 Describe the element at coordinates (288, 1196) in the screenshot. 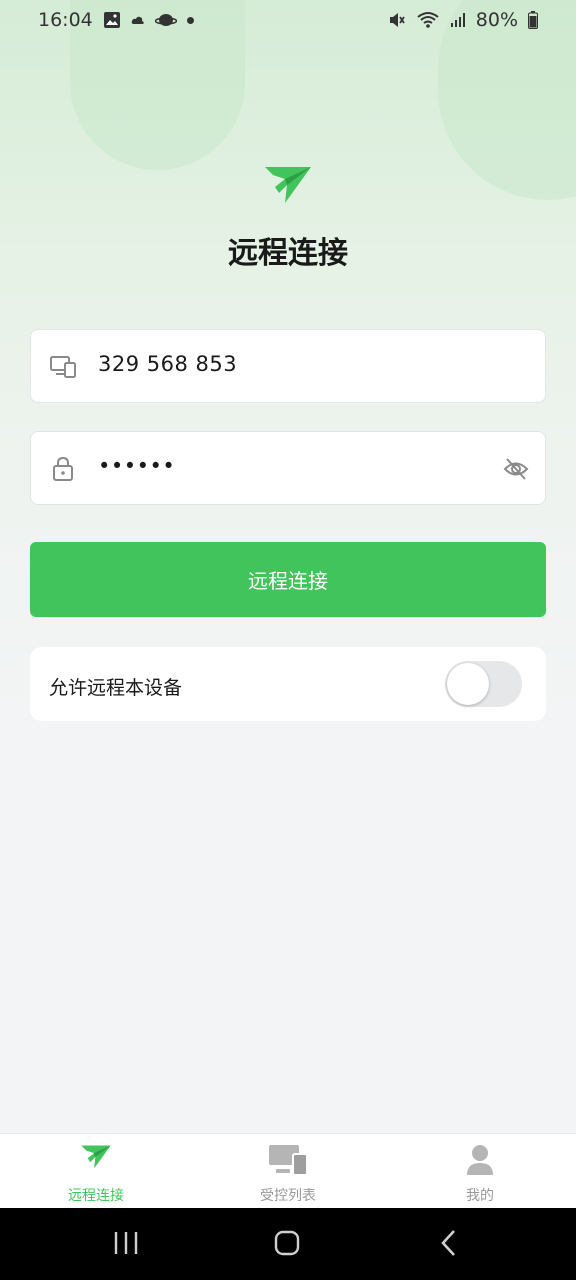

I see `tab-label: 受控列表` at that location.